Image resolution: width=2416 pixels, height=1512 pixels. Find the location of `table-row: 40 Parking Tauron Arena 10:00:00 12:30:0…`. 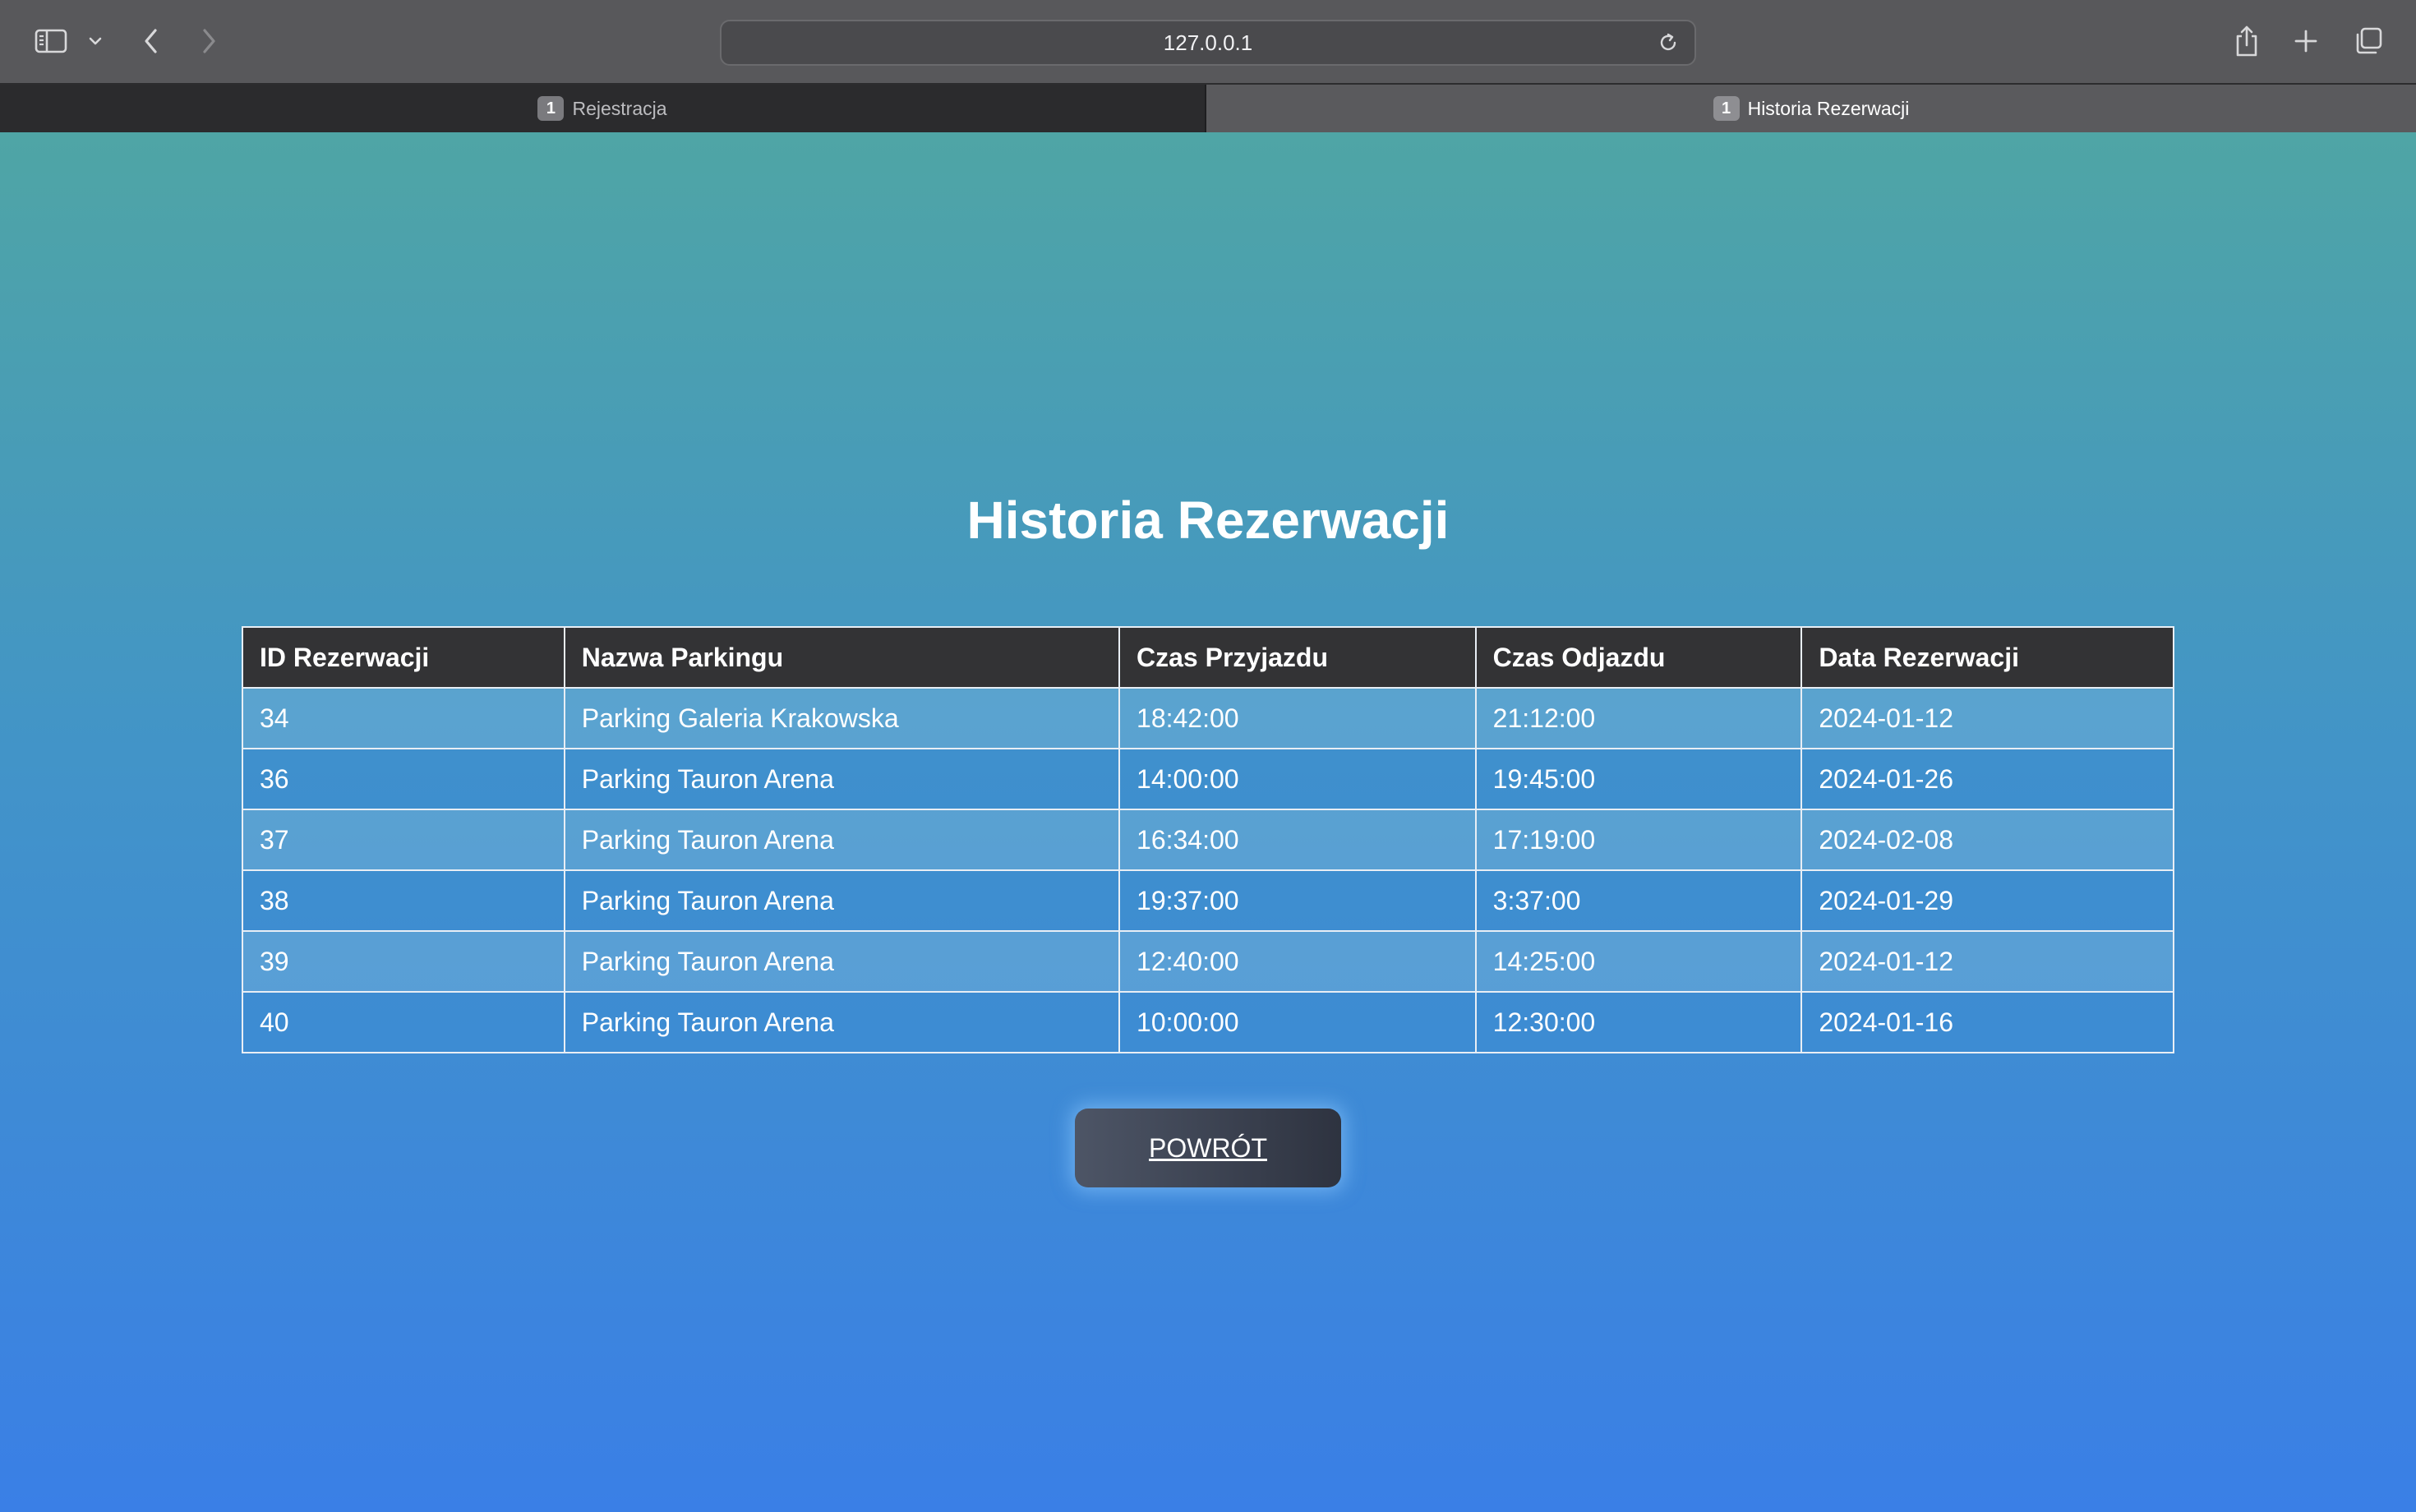

table-row: 40 Parking Tauron Arena 10:00:00 12:30:0… is located at coordinates (1208, 1022).